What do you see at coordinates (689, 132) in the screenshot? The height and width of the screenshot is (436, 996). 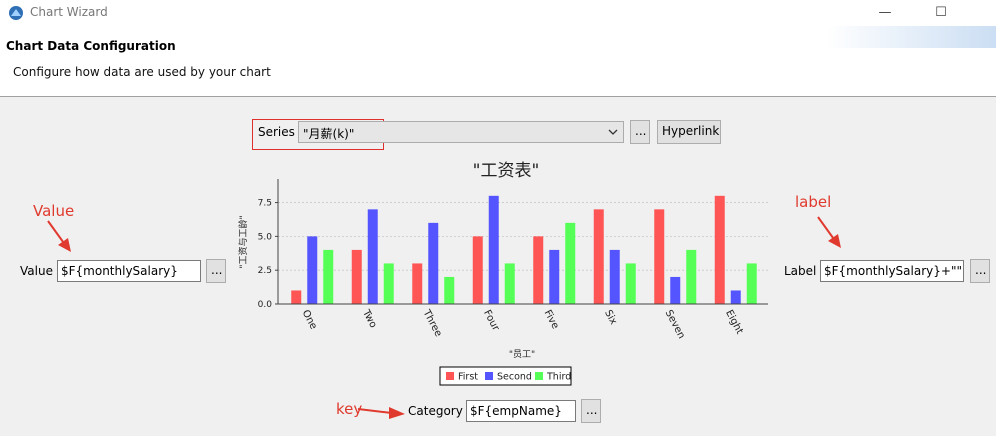 I see `hyperlink-button: Hyperlink` at bounding box center [689, 132].